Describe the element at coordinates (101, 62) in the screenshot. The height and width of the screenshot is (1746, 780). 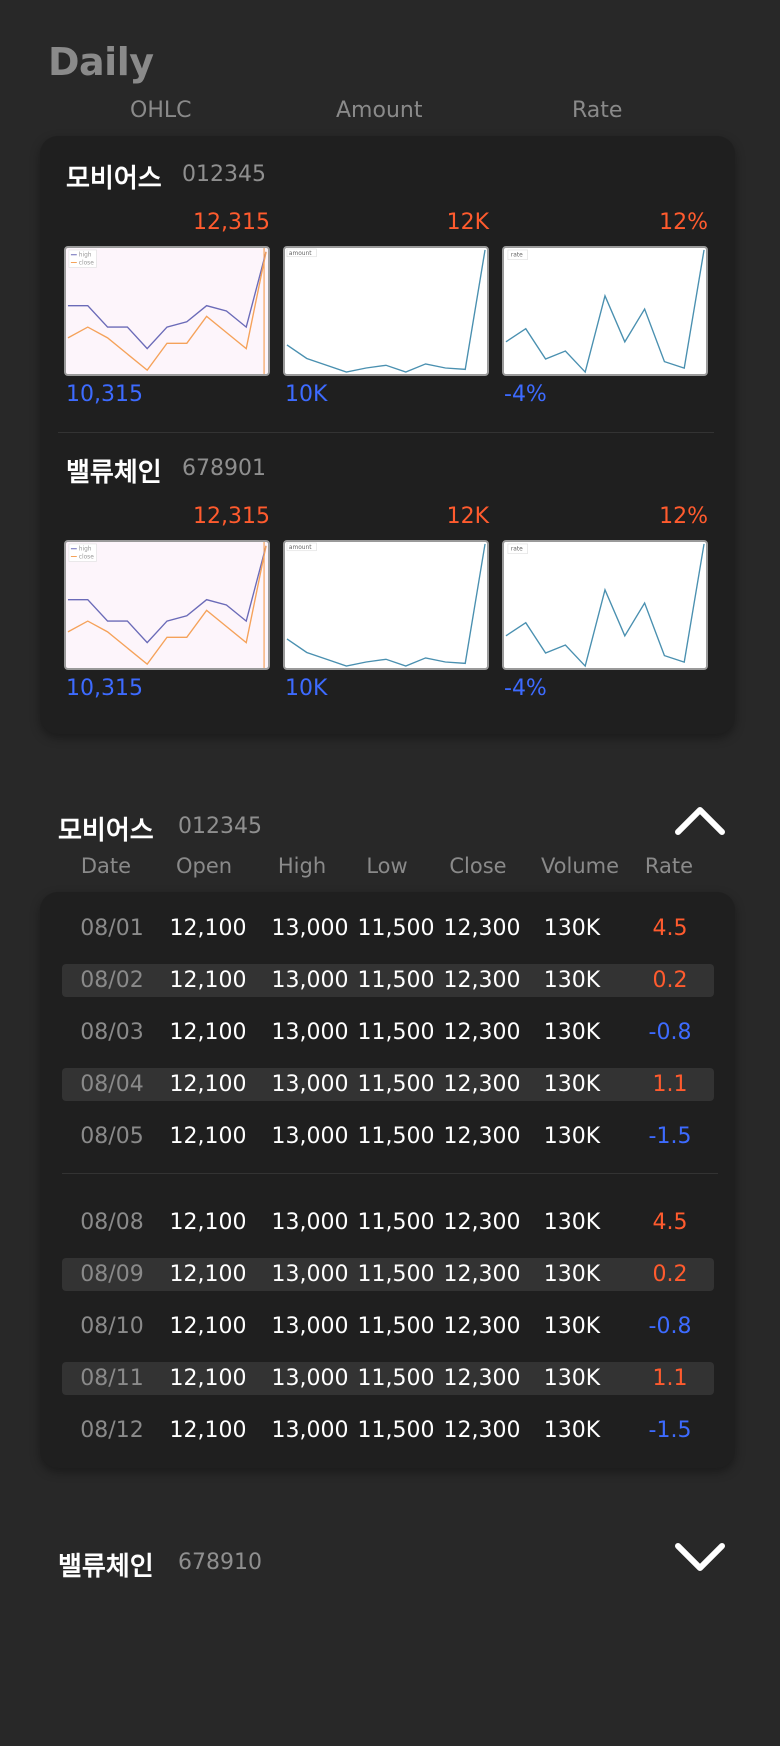
I see `page-title: Daily` at that location.